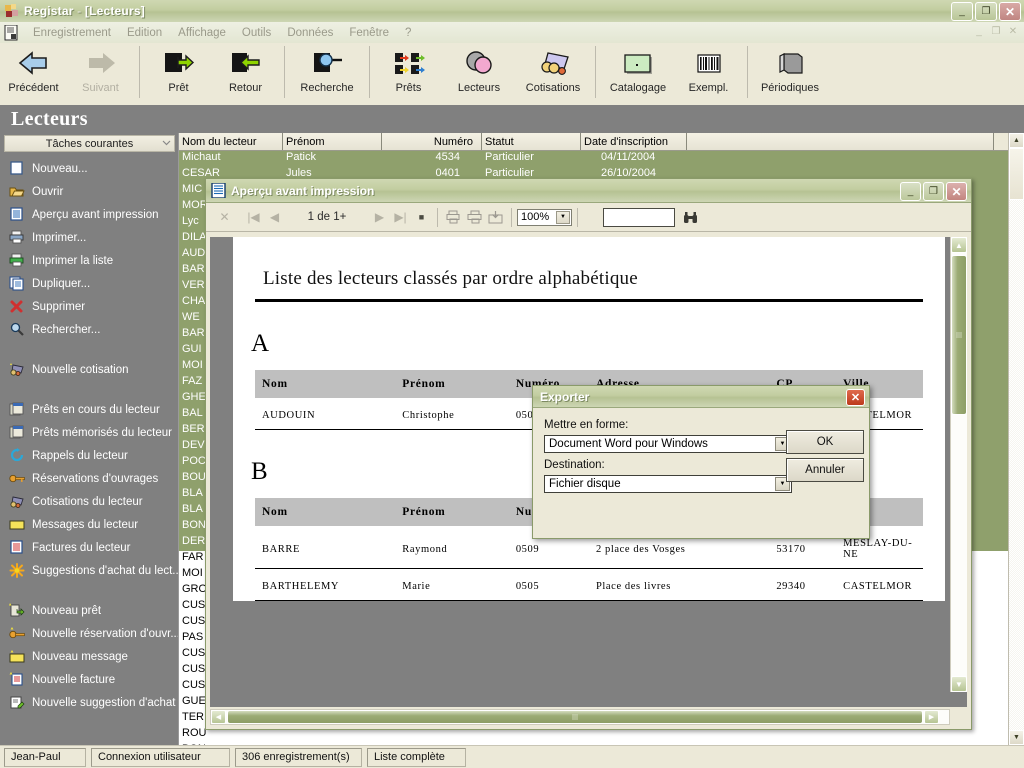 The image size is (1024, 768). I want to click on toolbar-button-lecteurs: Lecteurs, so click(479, 70).